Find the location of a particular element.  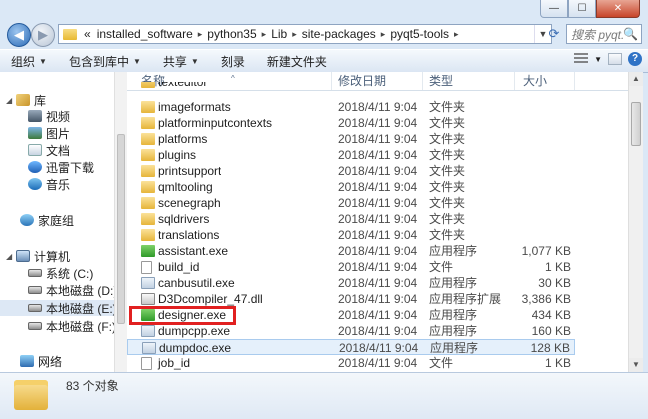

close-button: ✕ is located at coordinates (618, 9).